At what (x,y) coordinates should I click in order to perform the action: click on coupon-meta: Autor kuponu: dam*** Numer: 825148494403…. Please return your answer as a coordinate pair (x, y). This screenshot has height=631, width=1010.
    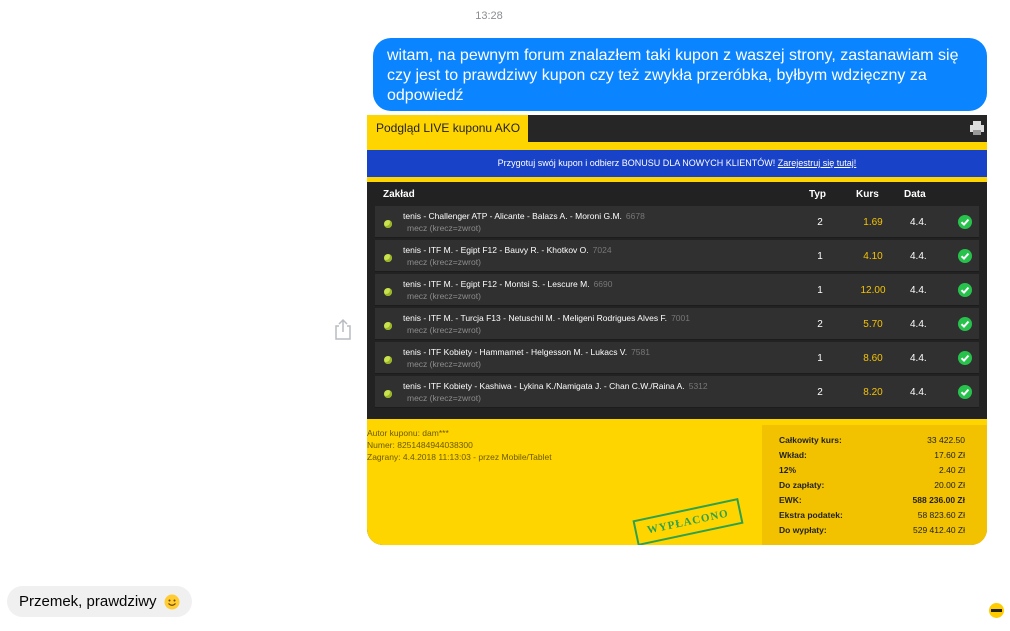
    Looking at the image, I should click on (459, 445).